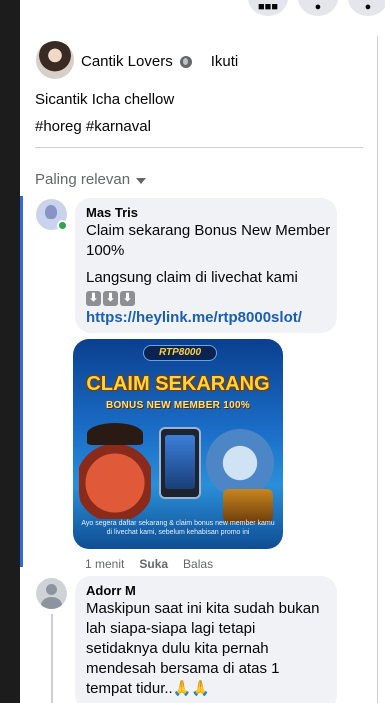 This screenshot has width=385, height=703. I want to click on comment-text-line: setidaknya dulu kita pernah, so click(177, 648).